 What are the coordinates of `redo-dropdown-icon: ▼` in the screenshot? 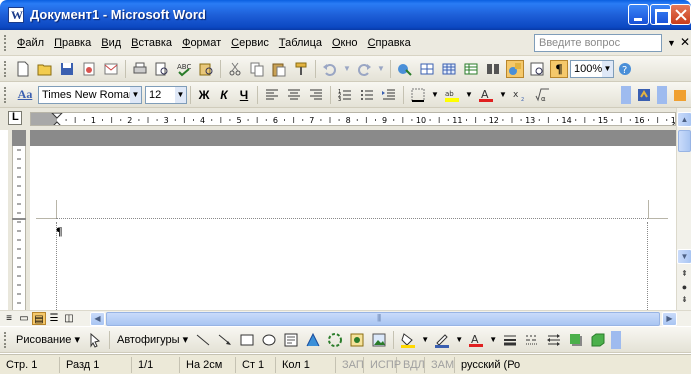 It's located at (381, 69).